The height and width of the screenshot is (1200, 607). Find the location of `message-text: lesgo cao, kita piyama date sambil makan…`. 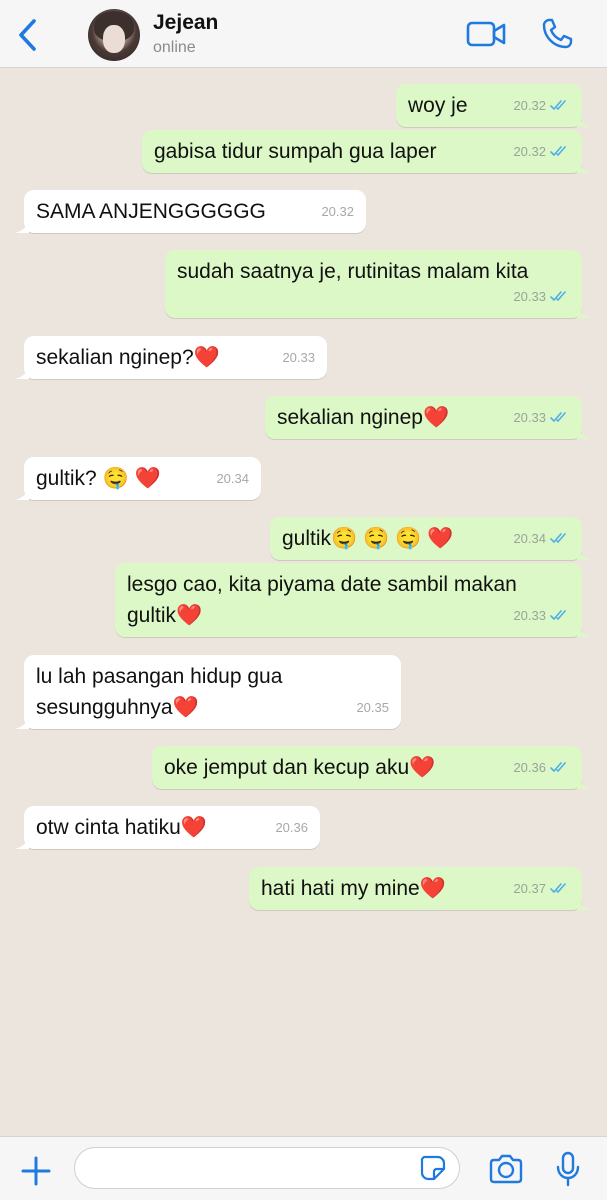

message-text: lesgo cao, kita piyama date sambil makan… is located at coordinates (322, 600).